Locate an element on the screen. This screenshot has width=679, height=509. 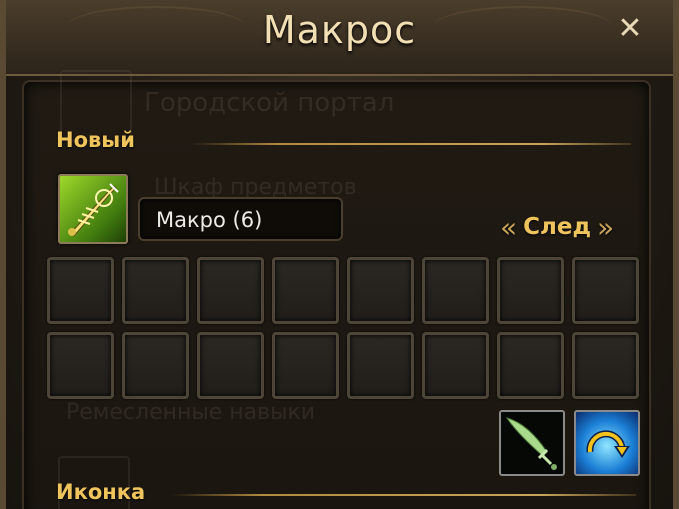
chevron-left-icon: « is located at coordinates (509, 227).